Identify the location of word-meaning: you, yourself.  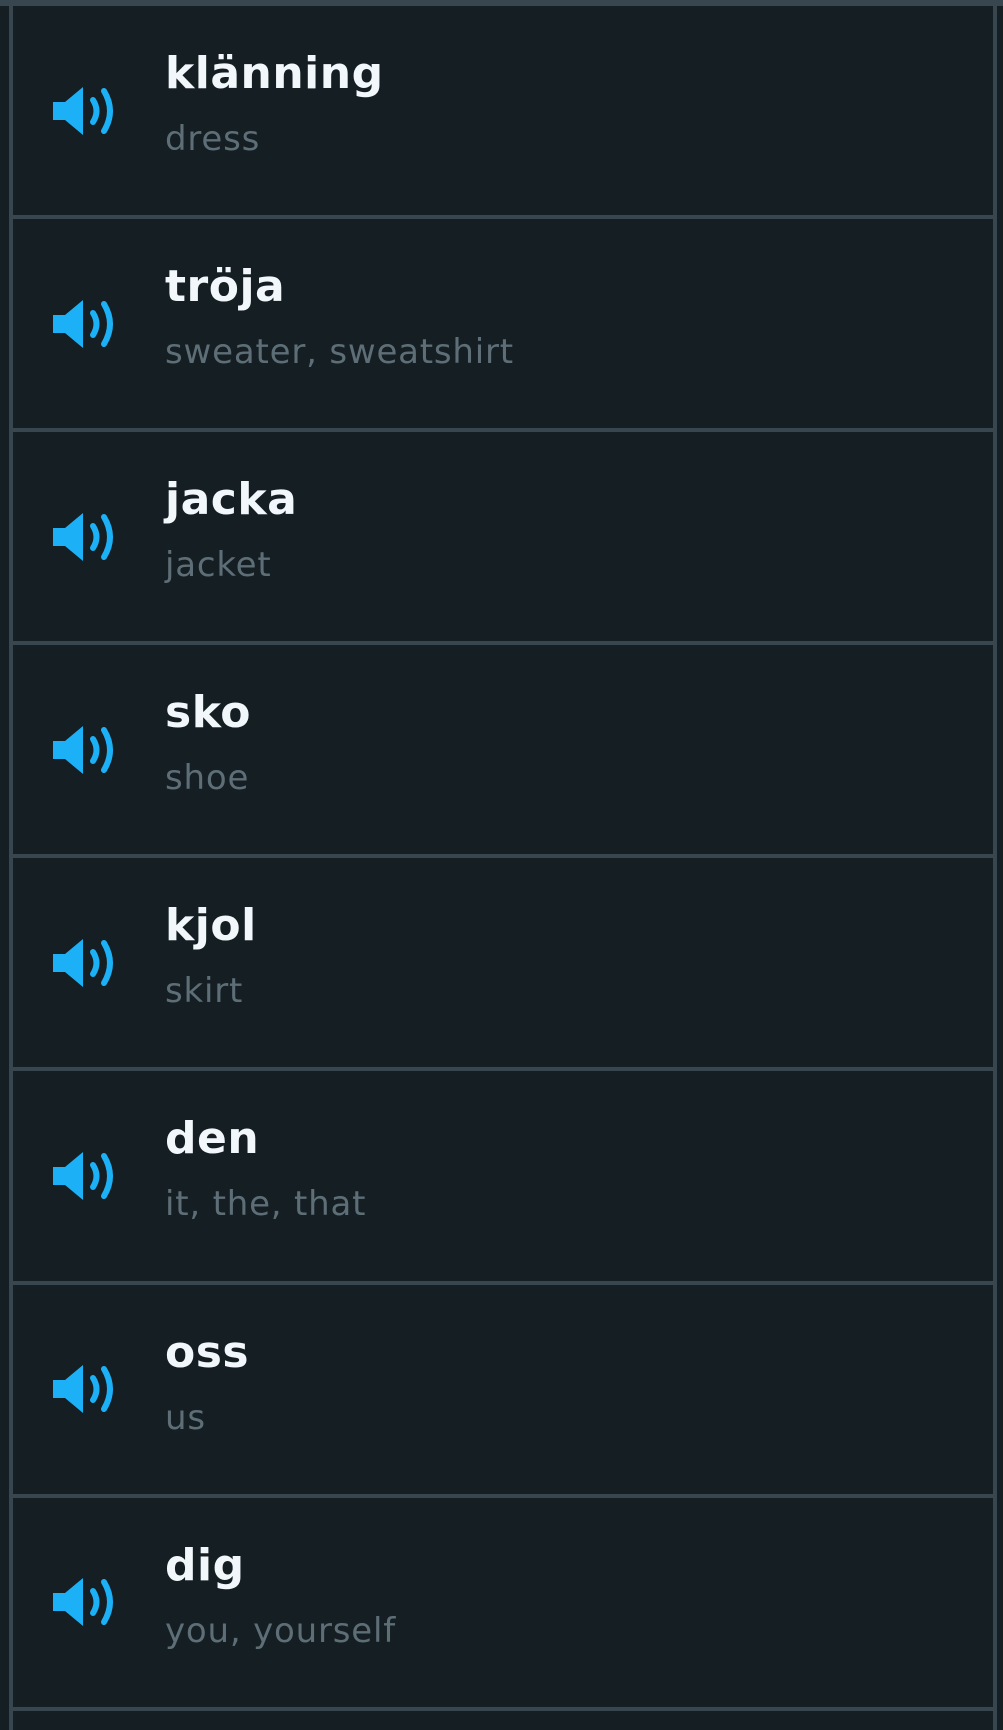
(280, 1630).